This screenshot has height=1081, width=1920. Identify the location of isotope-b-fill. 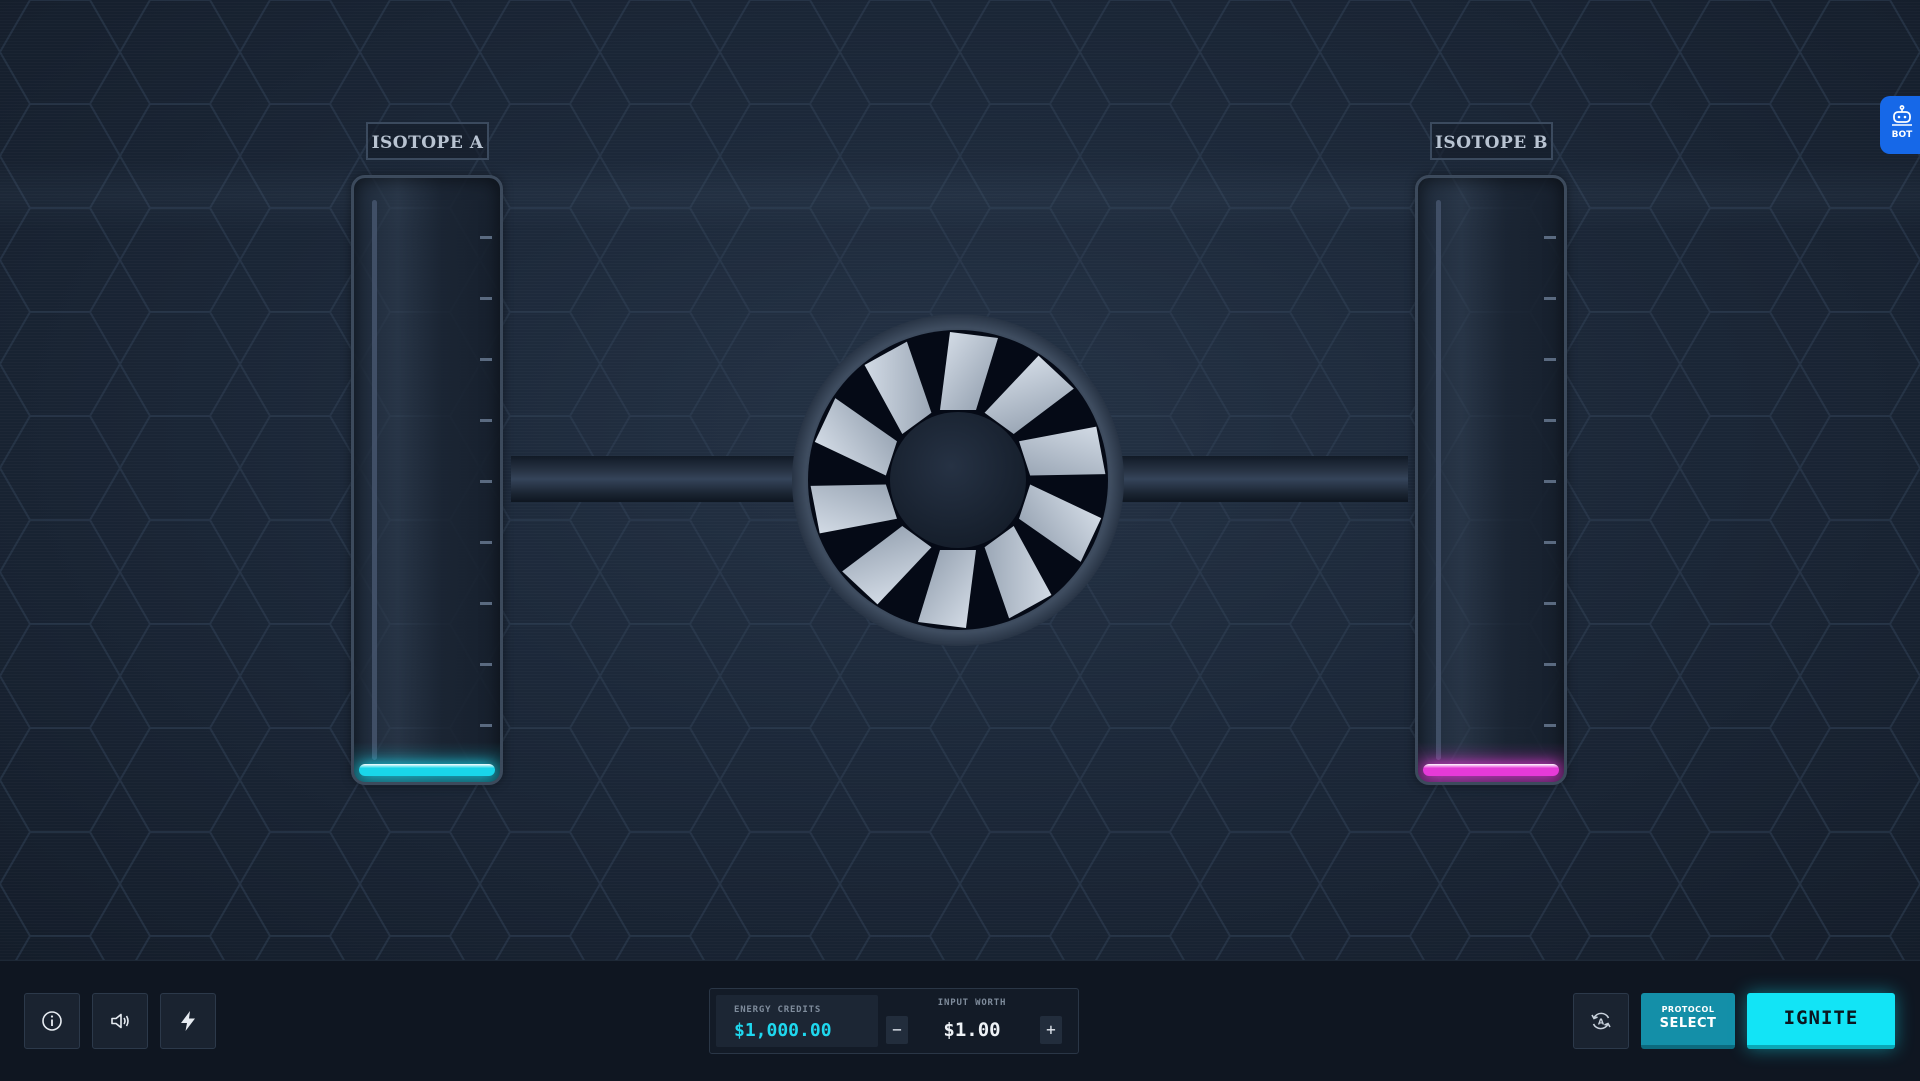
(1491, 770).